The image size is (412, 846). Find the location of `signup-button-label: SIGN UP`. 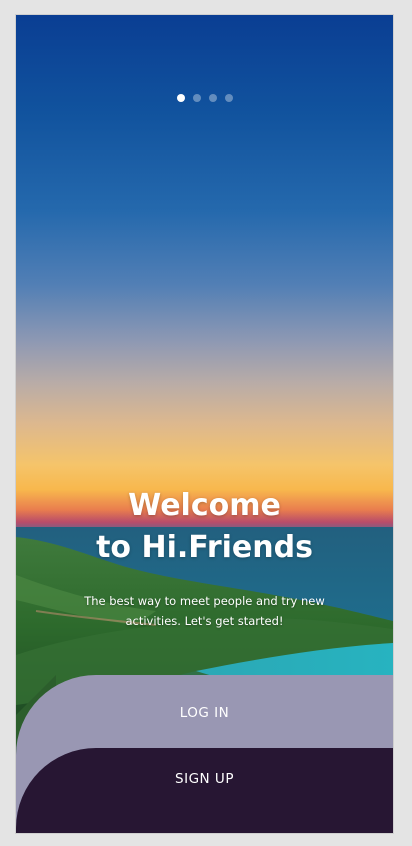

signup-button-label: SIGN UP is located at coordinates (204, 779).